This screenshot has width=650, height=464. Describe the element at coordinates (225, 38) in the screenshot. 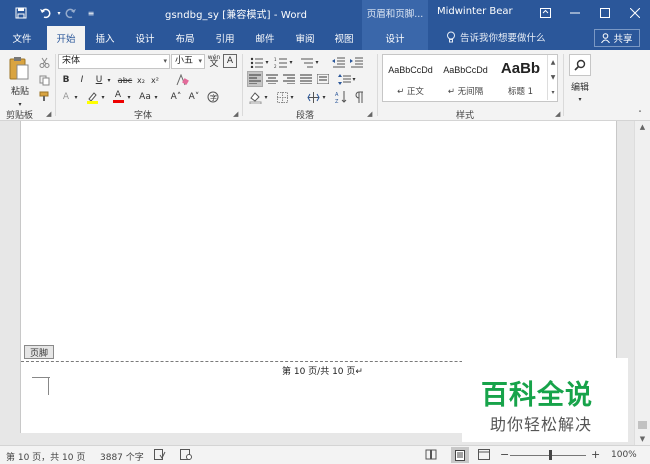

I see `tab-references: 引用` at that location.